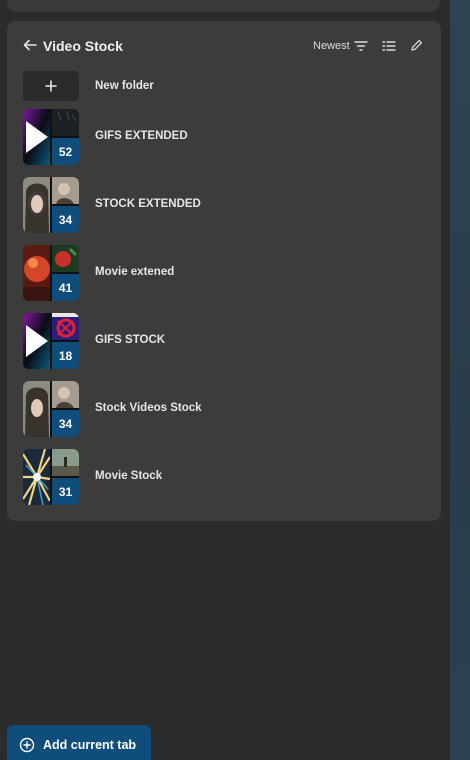 The height and width of the screenshot is (760, 470). What do you see at coordinates (51, 137) in the screenshot?
I see `folder-thumbnail: 52` at bounding box center [51, 137].